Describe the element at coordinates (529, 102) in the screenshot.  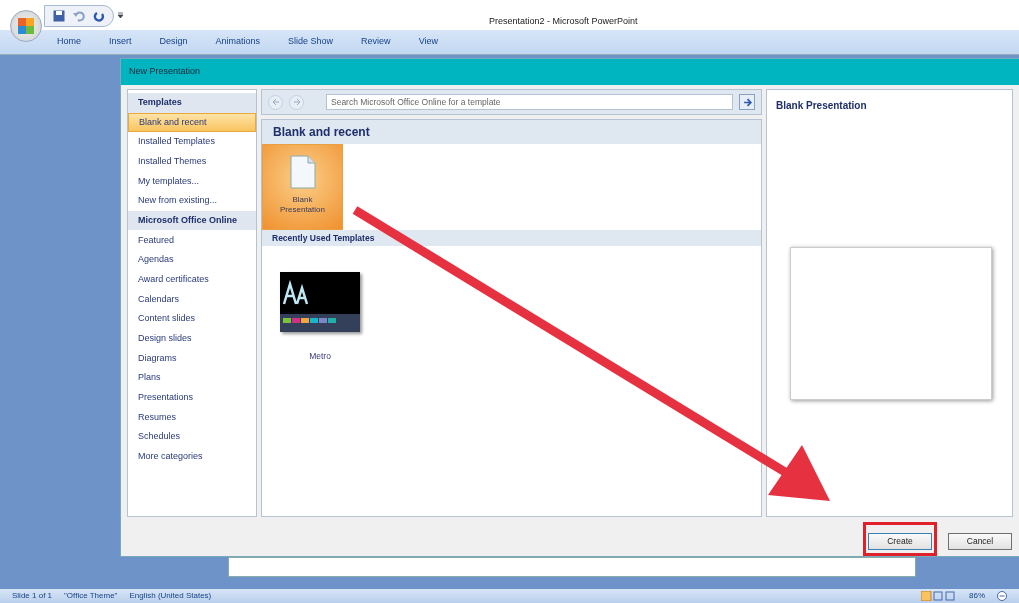
I see `search-field: Search Microsoft Office Online for a template` at that location.